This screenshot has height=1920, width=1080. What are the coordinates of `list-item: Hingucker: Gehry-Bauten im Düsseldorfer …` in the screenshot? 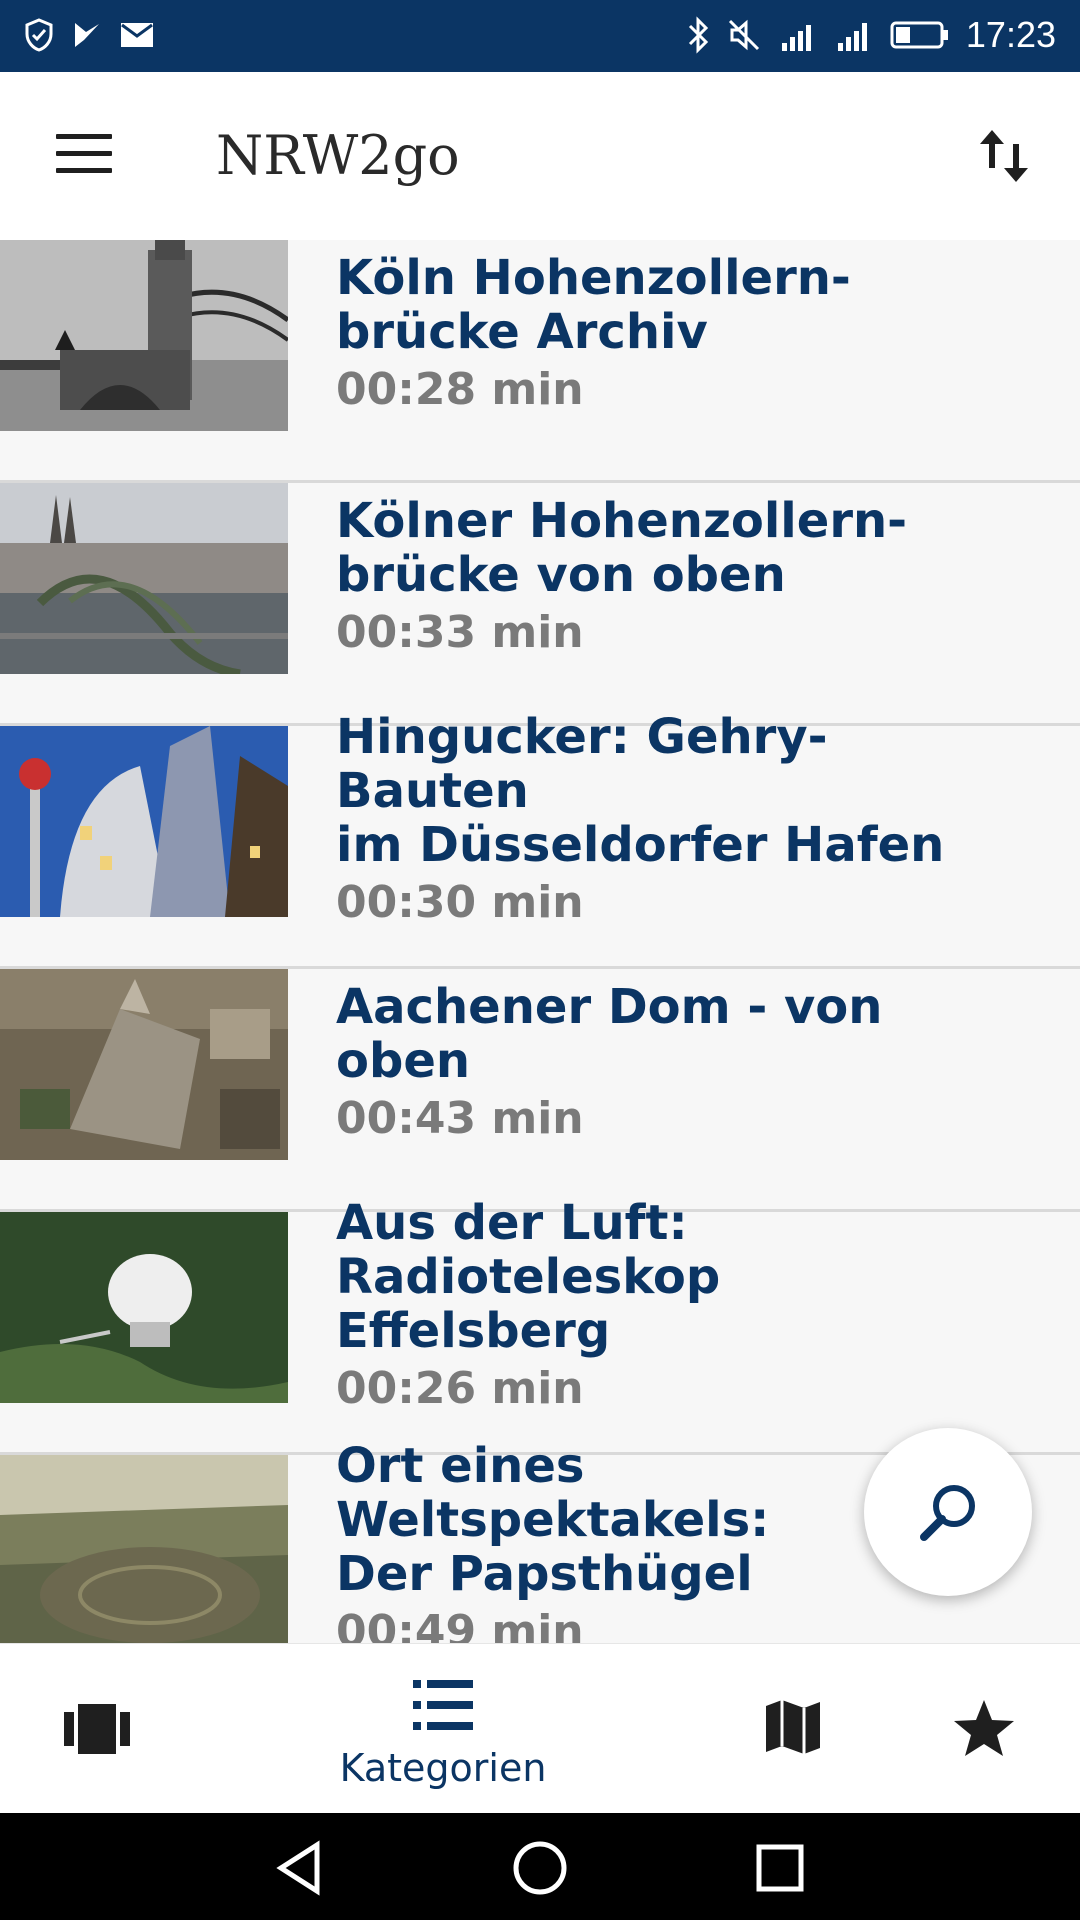 It's located at (540, 839).